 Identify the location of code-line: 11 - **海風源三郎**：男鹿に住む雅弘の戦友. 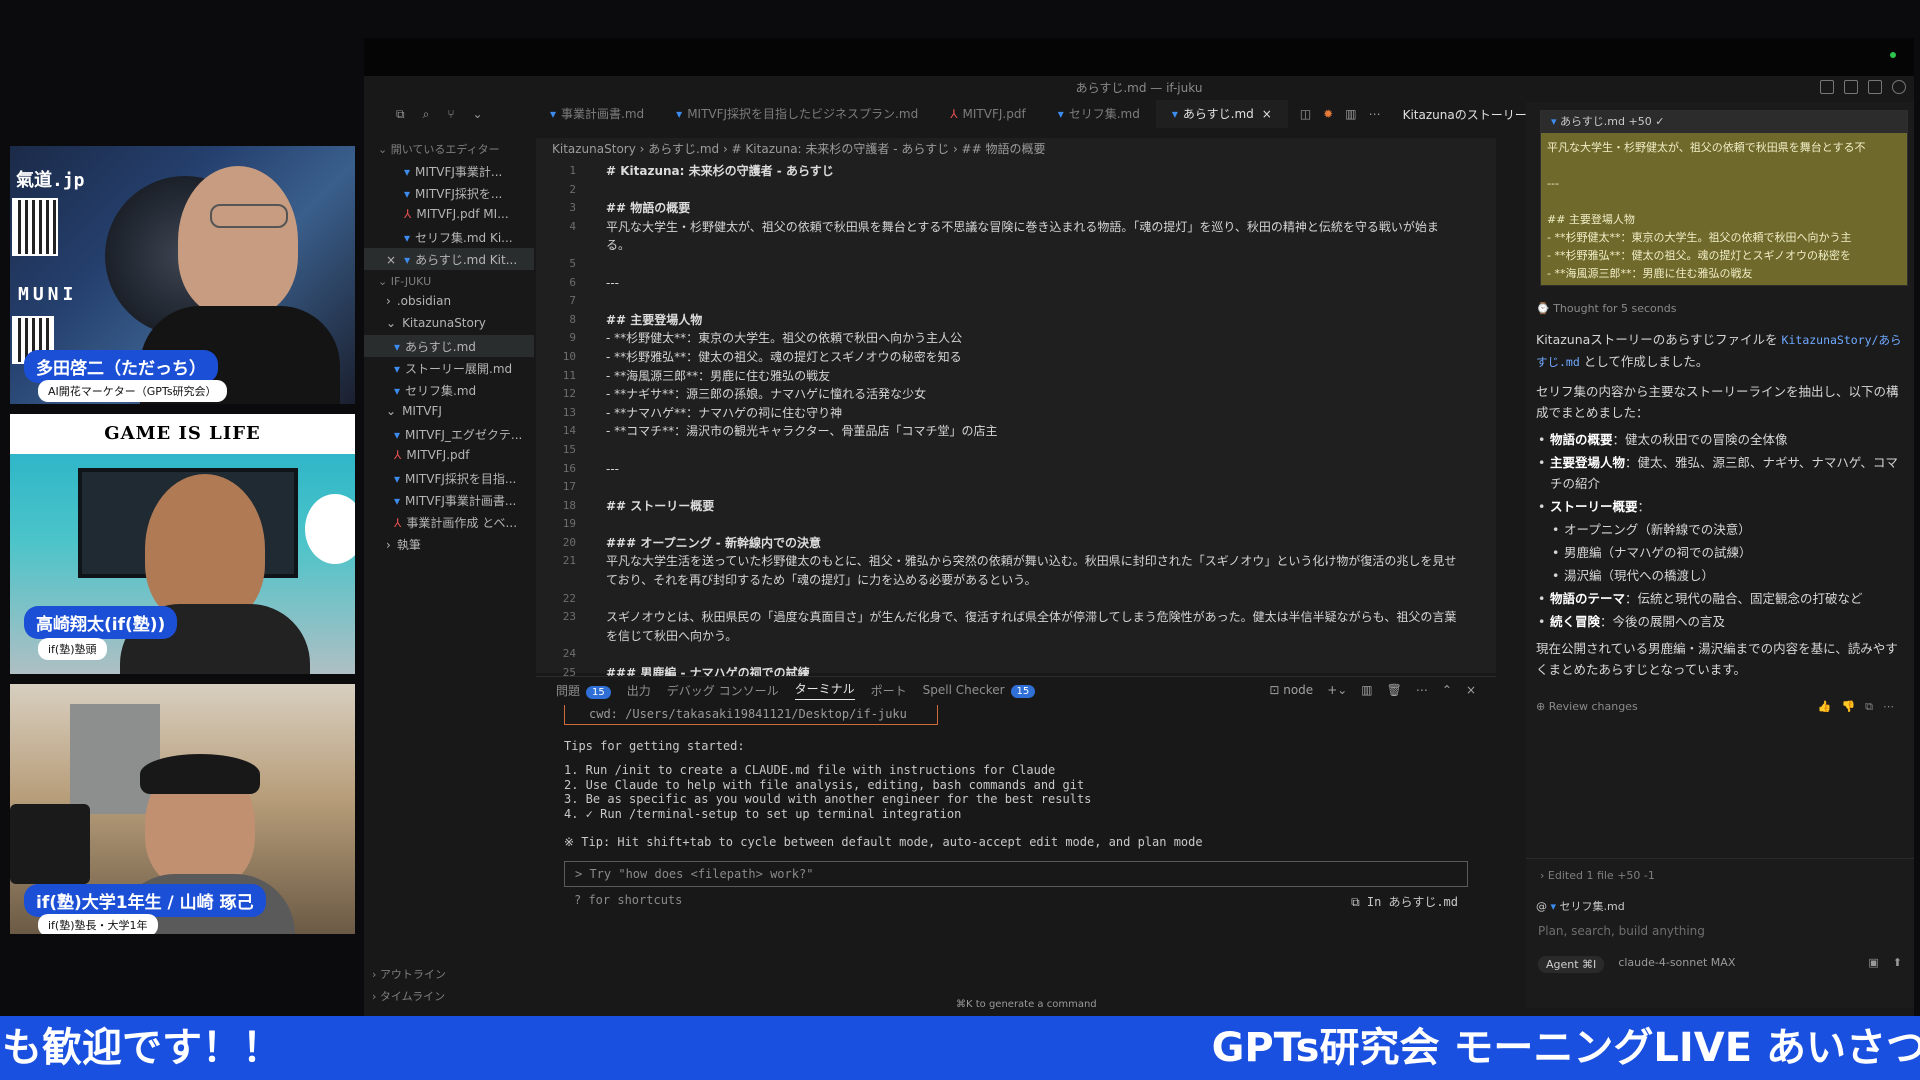
(1016, 376).